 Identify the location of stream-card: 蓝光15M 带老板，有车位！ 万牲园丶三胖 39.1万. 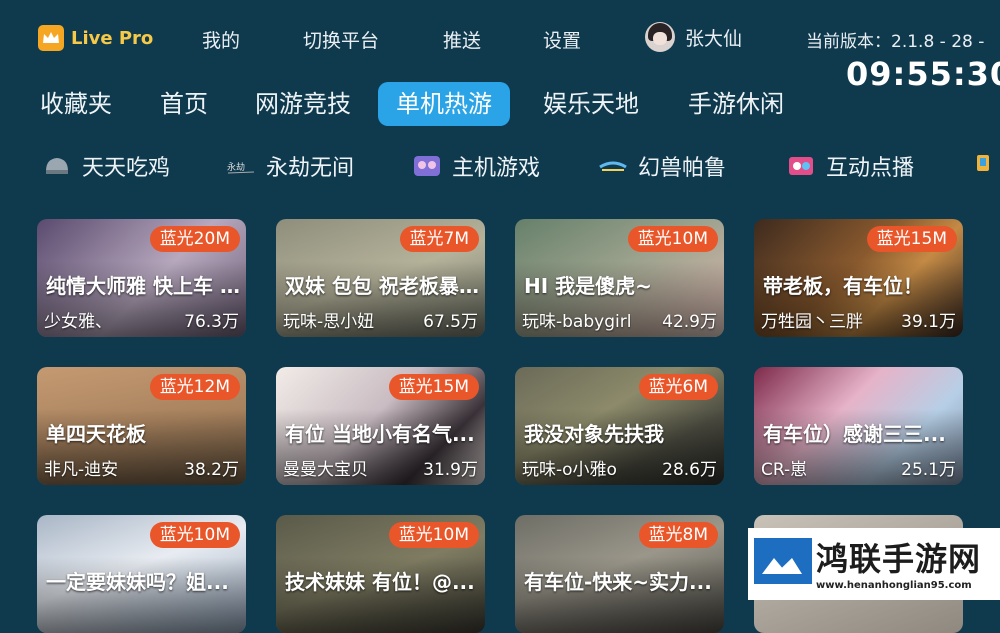
(858, 278).